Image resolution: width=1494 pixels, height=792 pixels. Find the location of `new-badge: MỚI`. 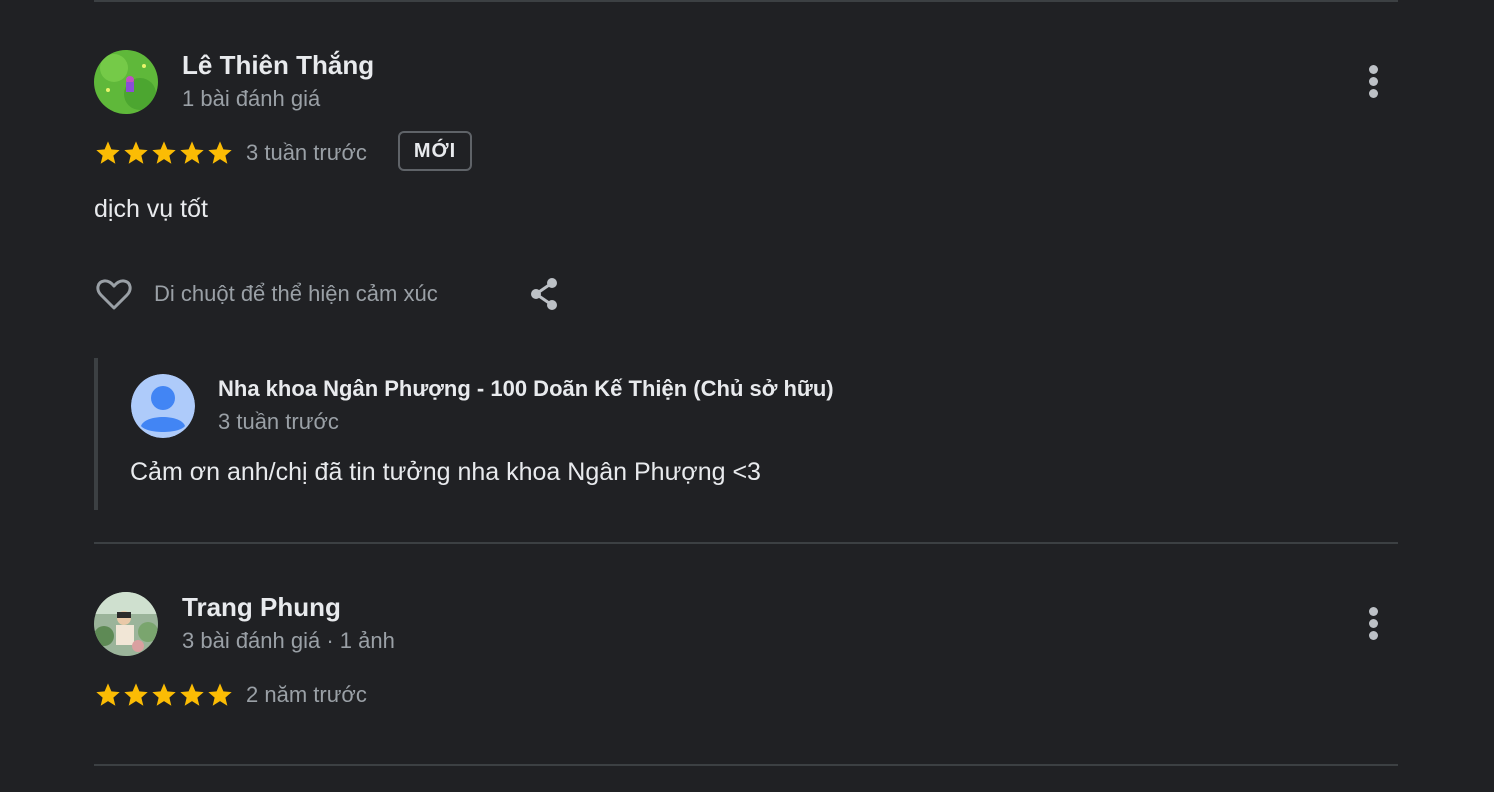

new-badge: MỚI is located at coordinates (435, 151).